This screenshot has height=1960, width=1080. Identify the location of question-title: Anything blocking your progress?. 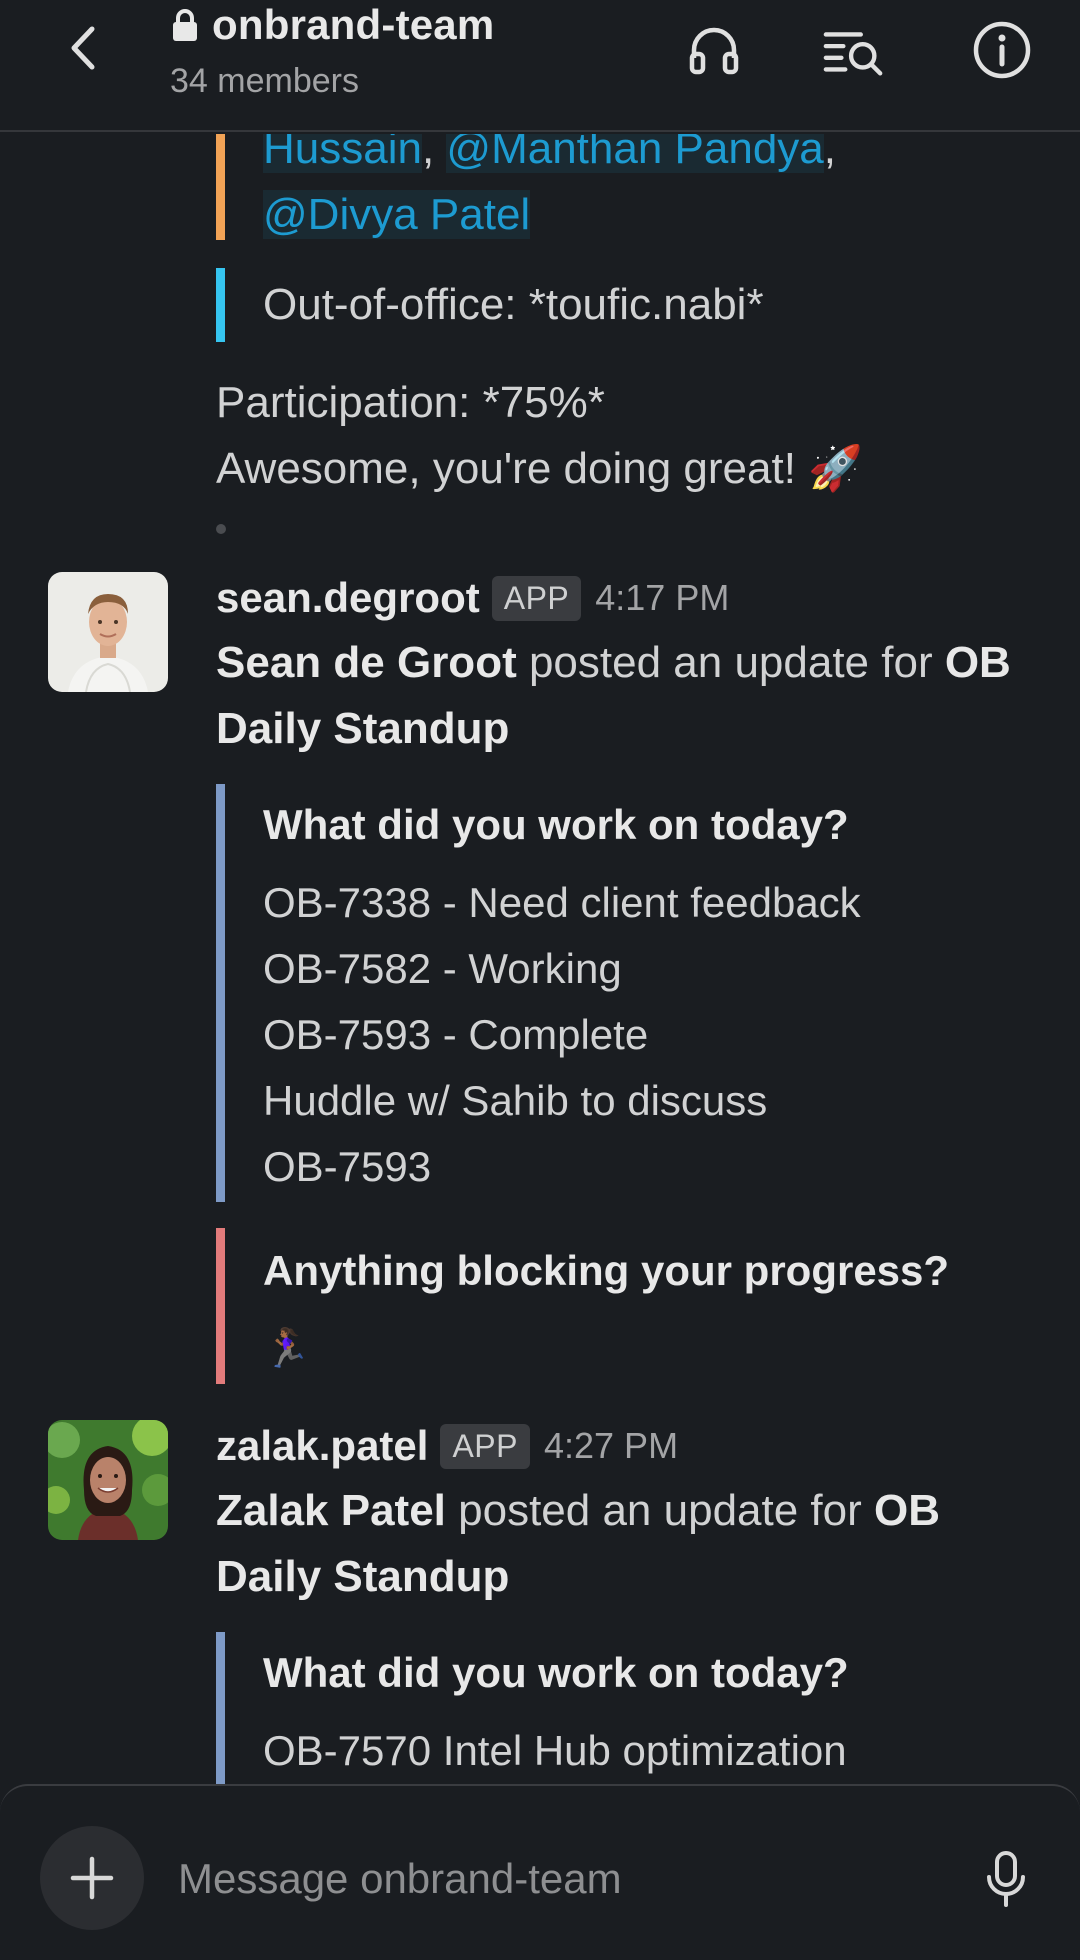
(606, 1270).